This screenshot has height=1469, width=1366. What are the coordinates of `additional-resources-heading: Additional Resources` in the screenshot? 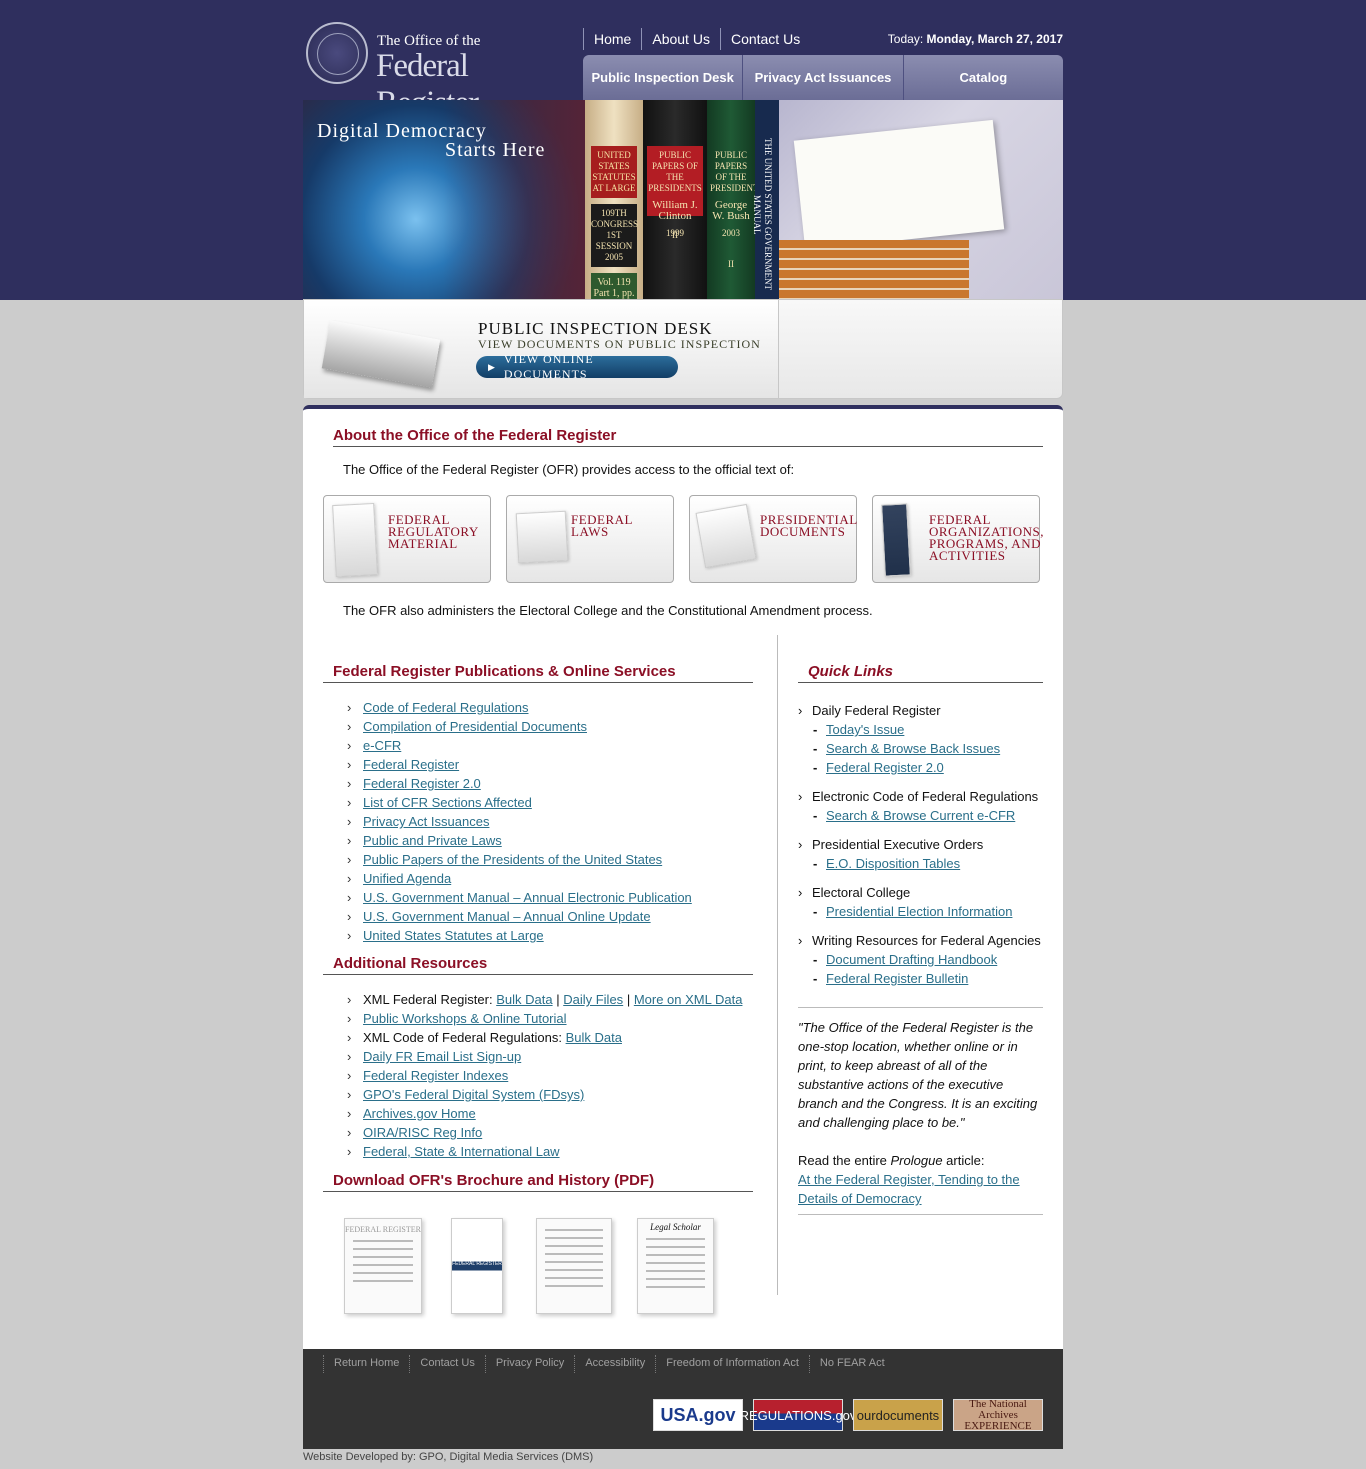 It's located at (538, 965).